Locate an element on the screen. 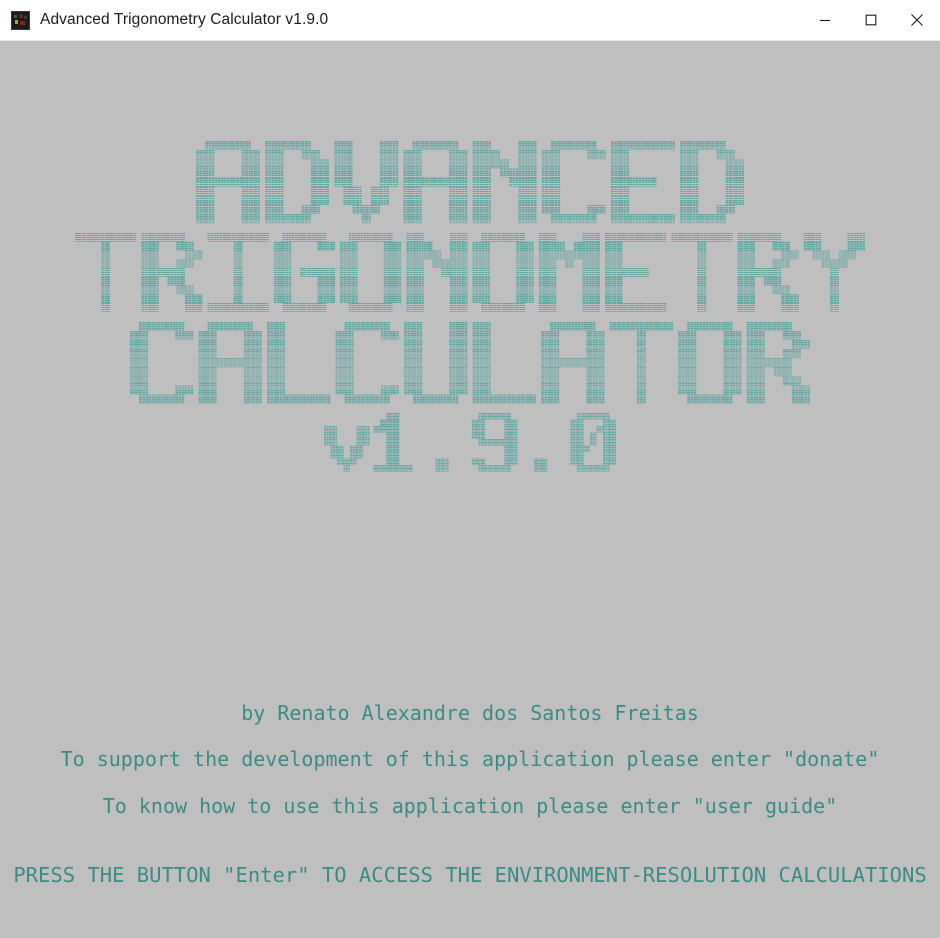 The height and width of the screenshot is (938, 940). author-line: by Renato Alexandre dos Santos Freitas is located at coordinates (470, 713).